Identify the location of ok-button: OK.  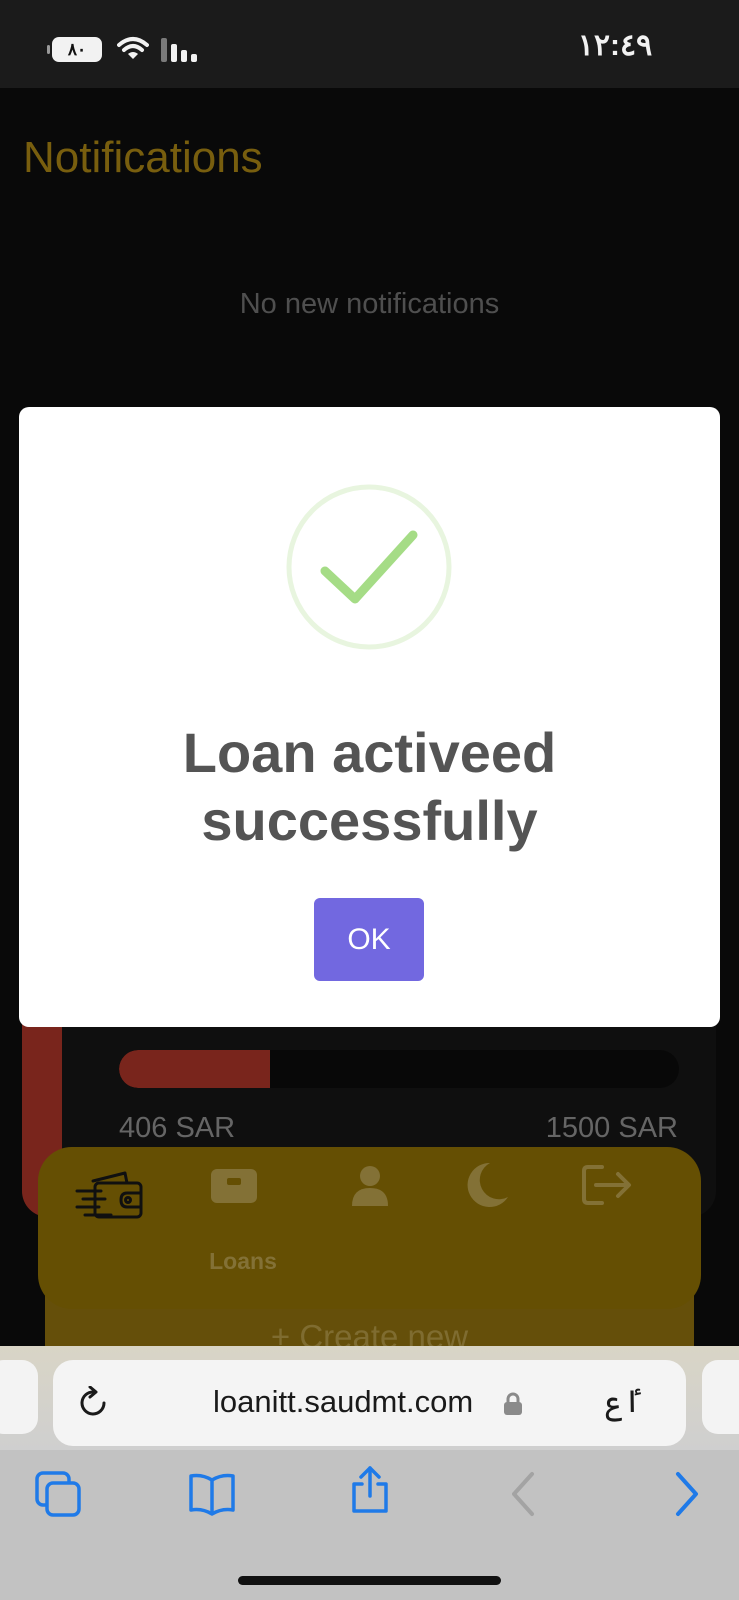
(369, 939).